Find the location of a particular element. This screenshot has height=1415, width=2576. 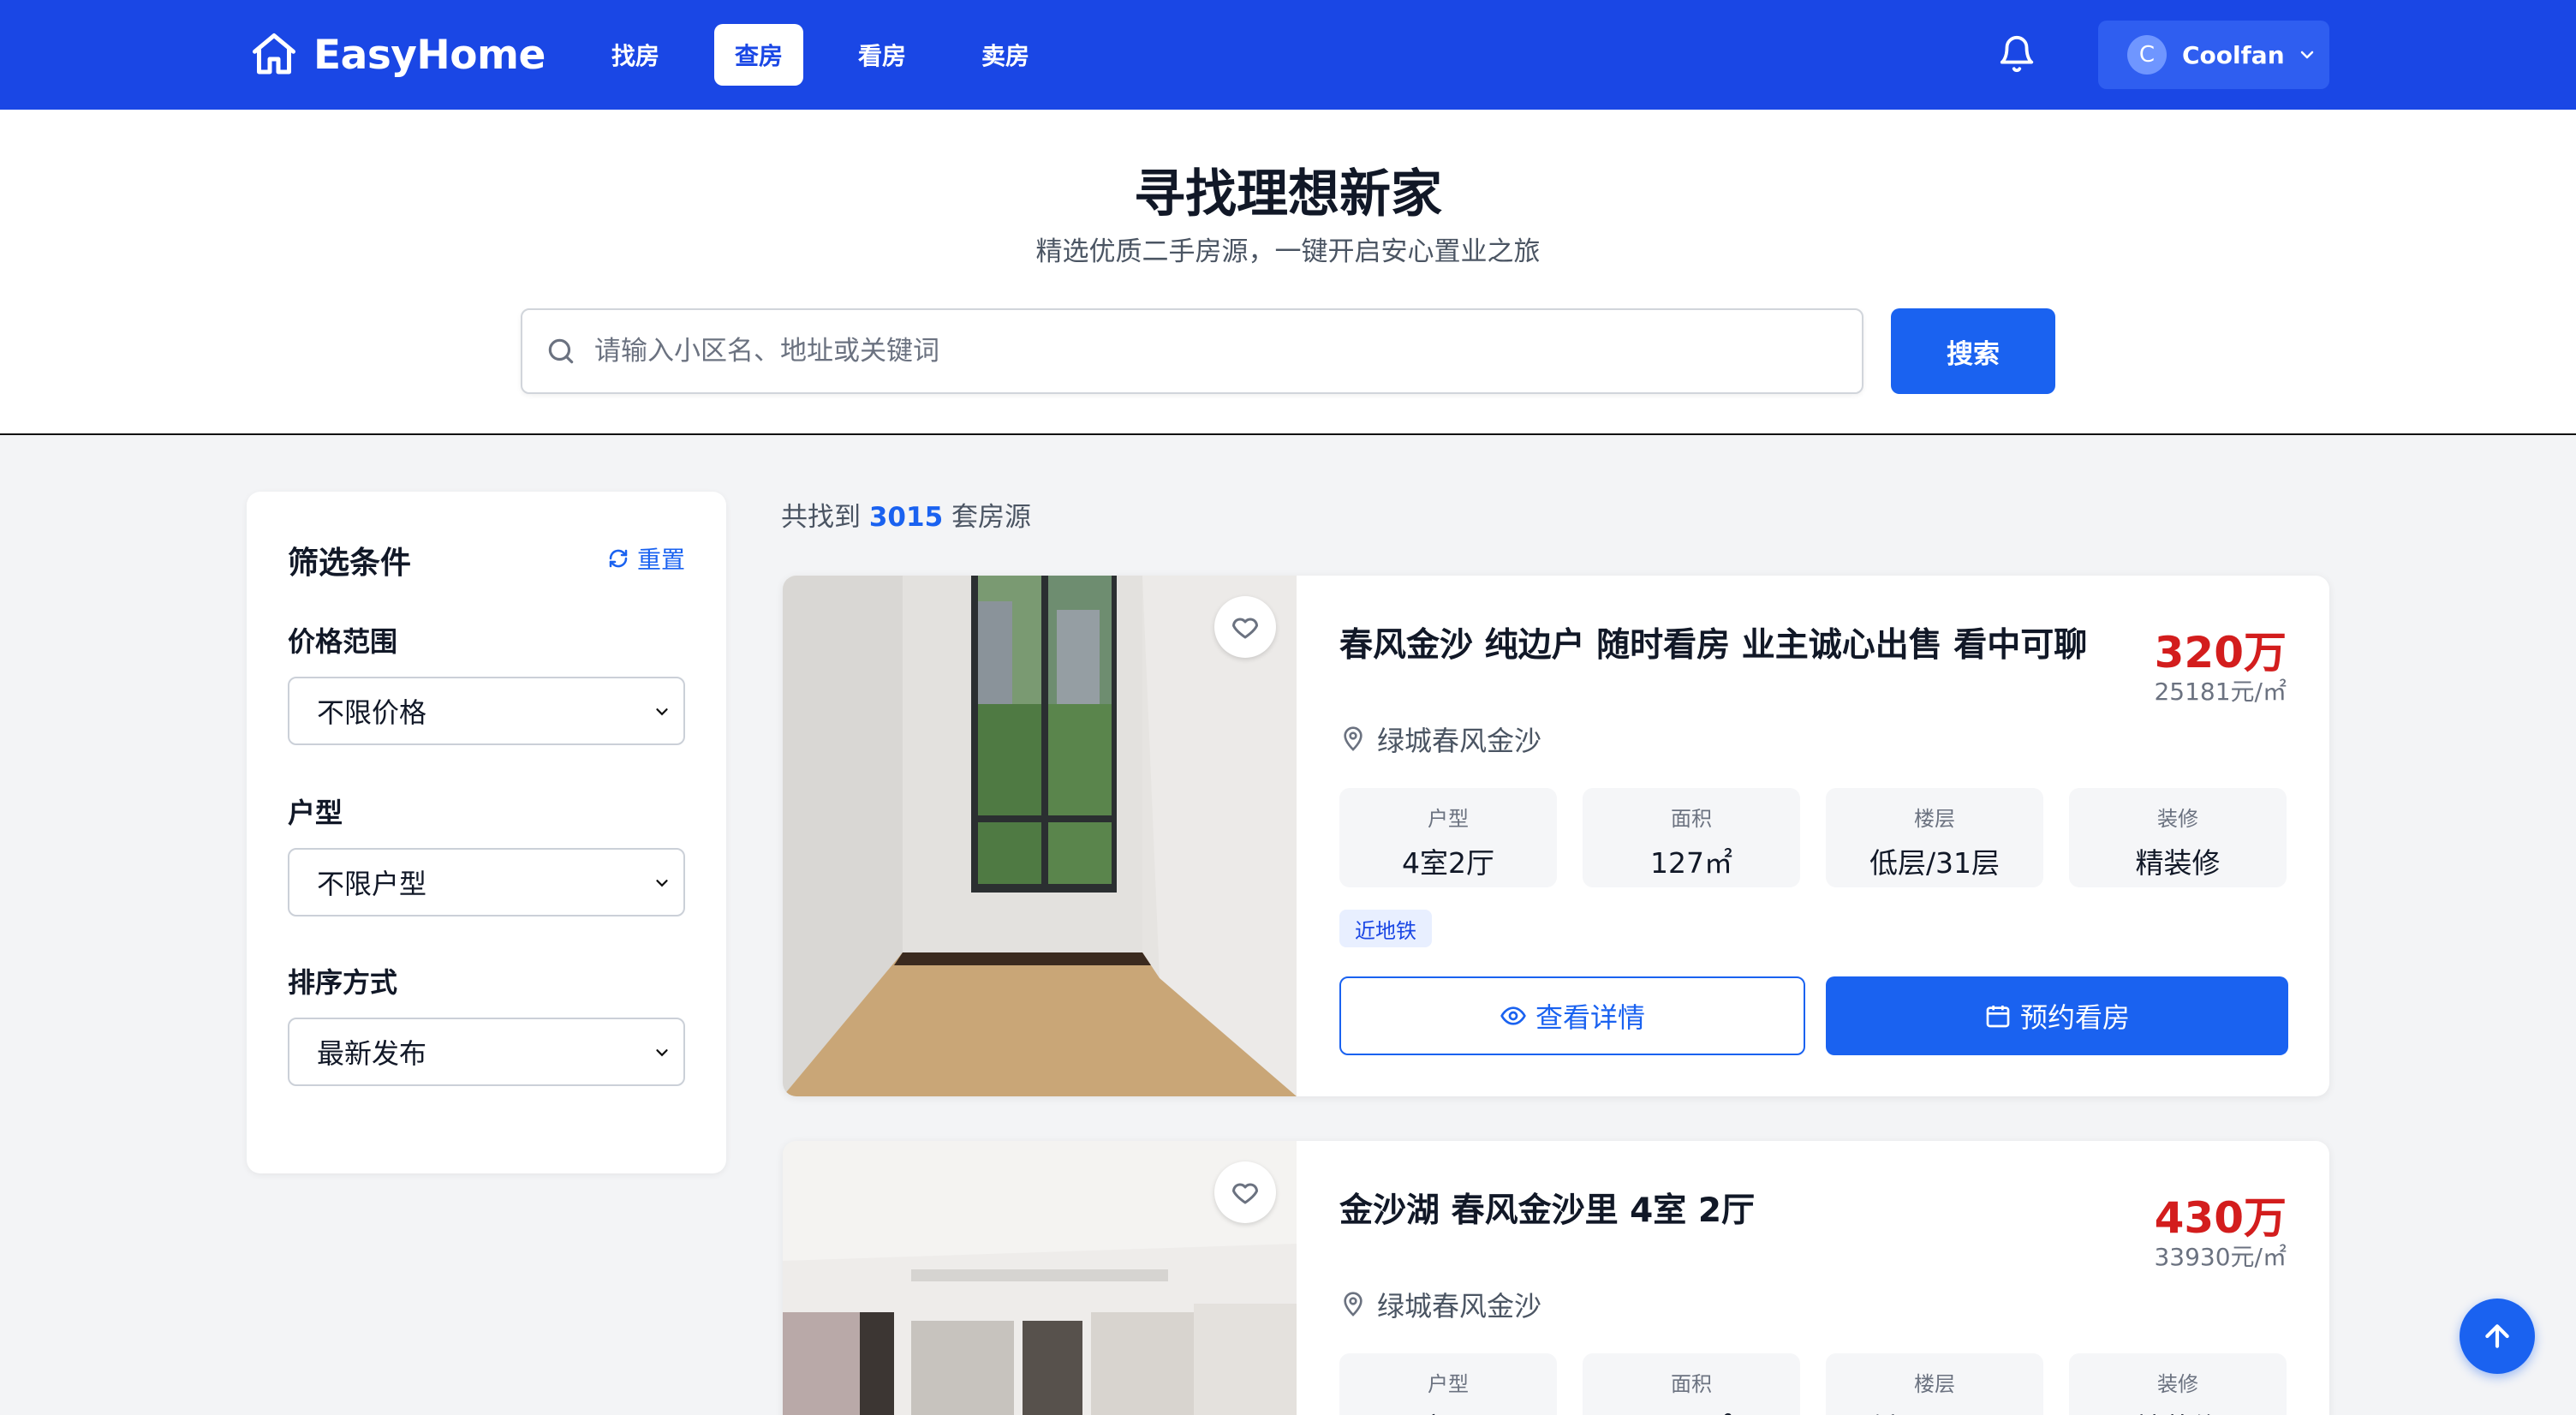

result-count-suffix: 套房源 is located at coordinates (991, 517).